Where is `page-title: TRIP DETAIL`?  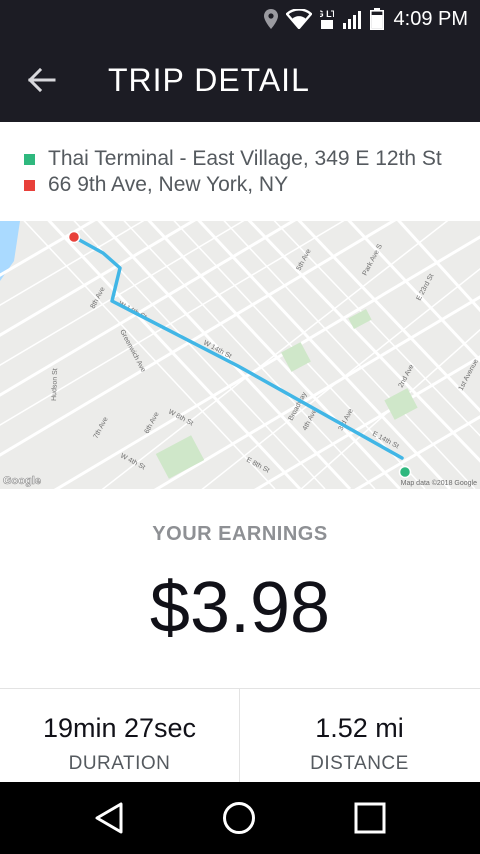
page-title: TRIP DETAIL is located at coordinates (209, 80).